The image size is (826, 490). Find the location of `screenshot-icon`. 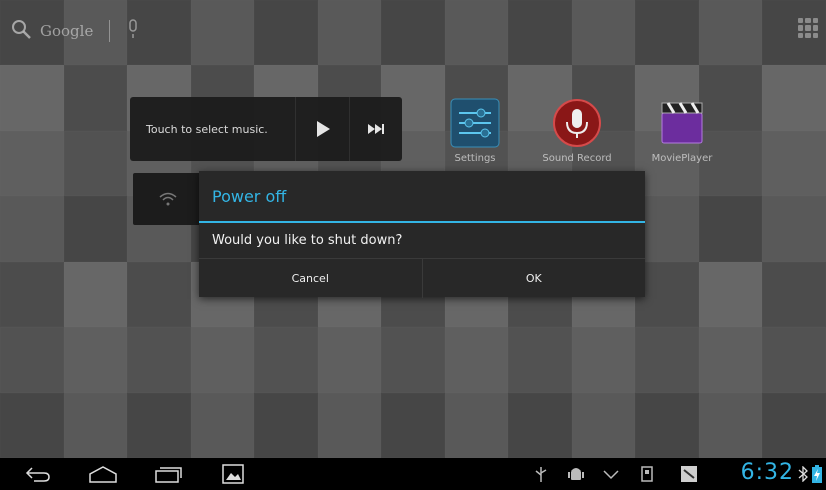

screenshot-icon is located at coordinates (233, 474).